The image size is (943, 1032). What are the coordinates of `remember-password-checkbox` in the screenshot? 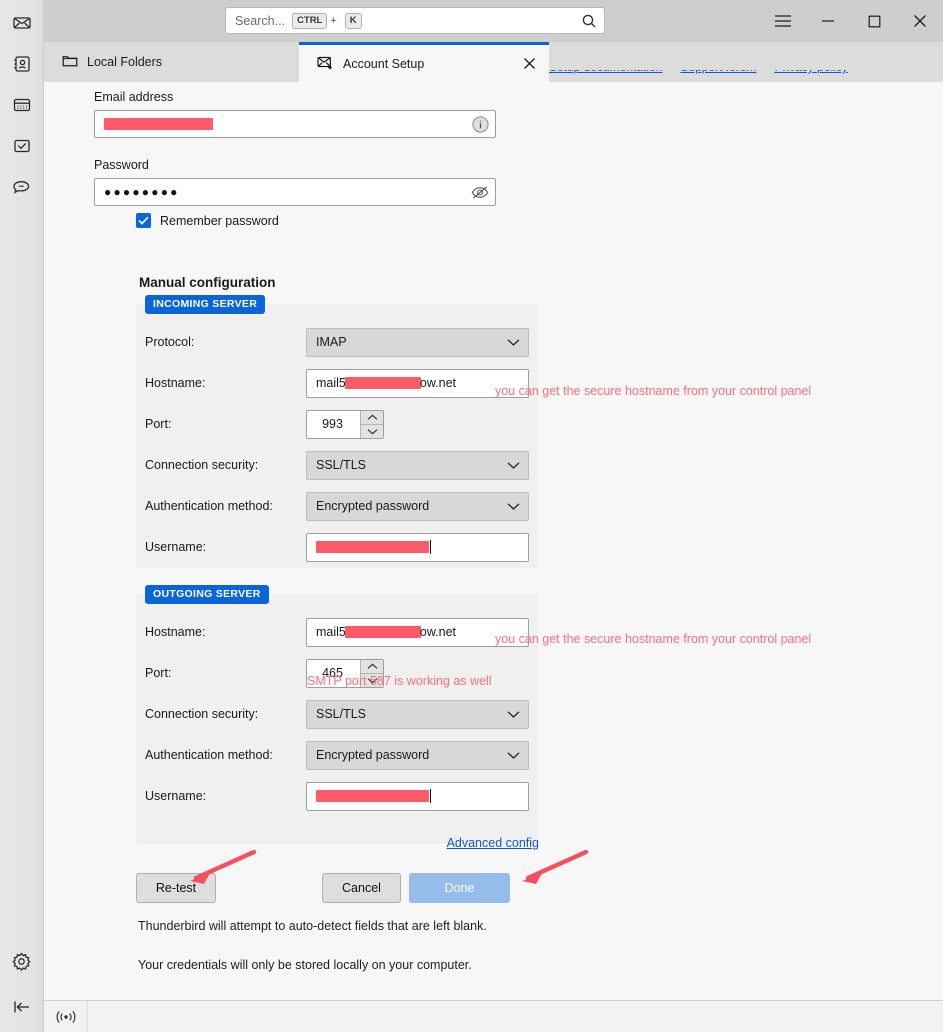 It's located at (143, 220).